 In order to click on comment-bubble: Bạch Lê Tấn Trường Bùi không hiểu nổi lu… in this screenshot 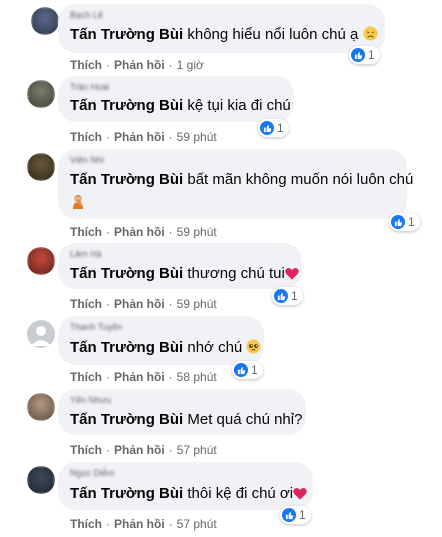, I will do `click(221, 34)`.